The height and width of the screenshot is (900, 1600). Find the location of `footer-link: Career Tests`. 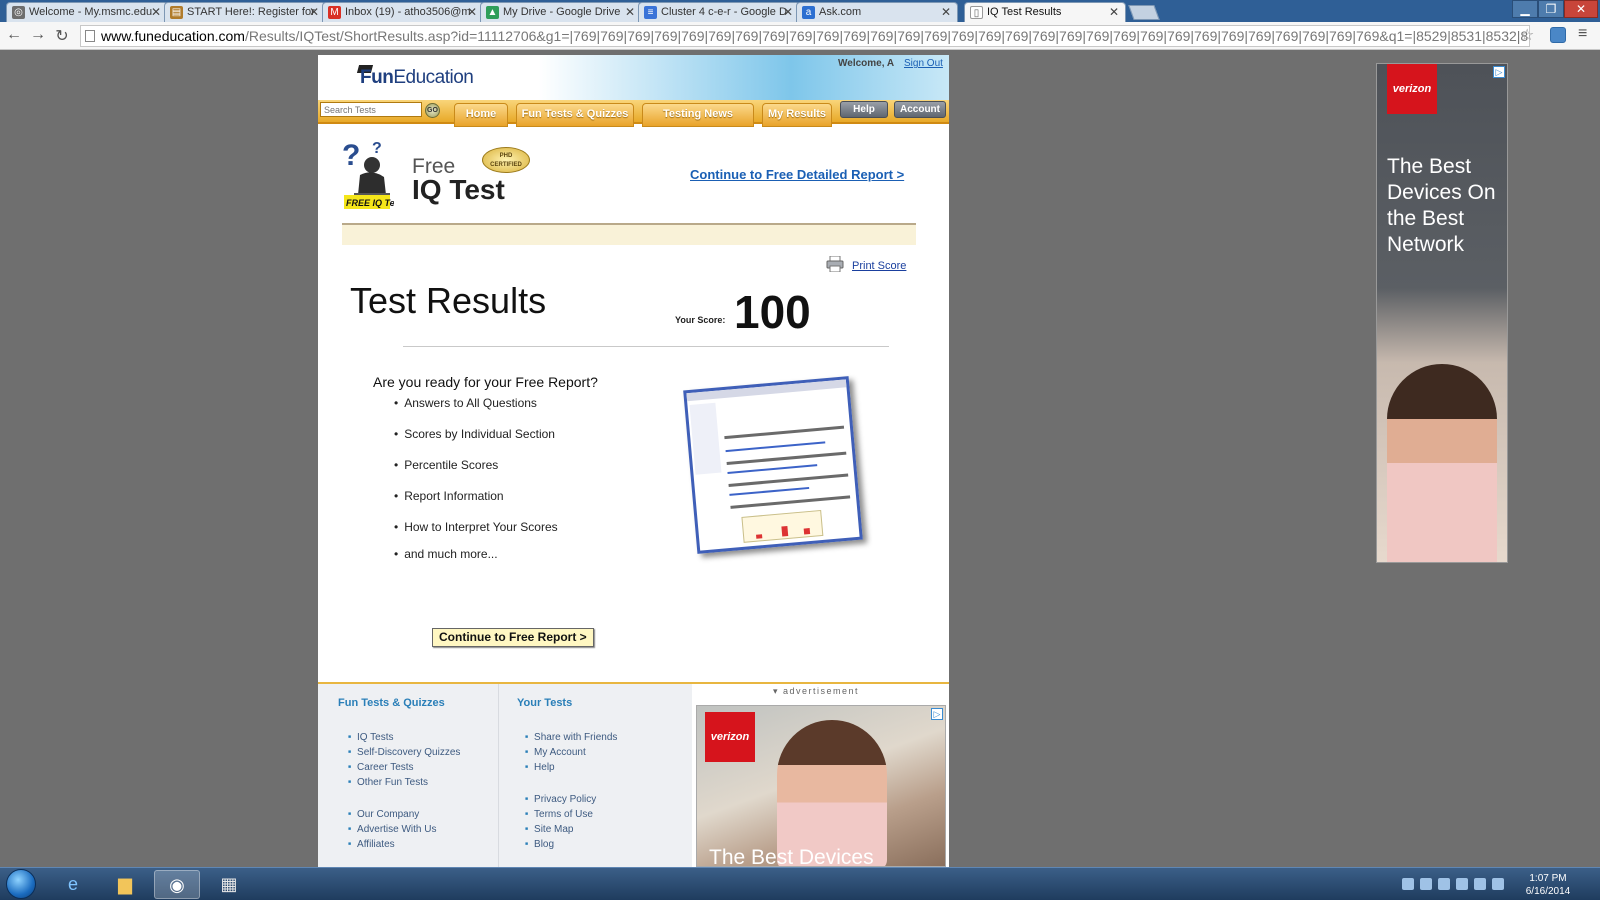

footer-link: Career Tests is located at coordinates (381, 767).